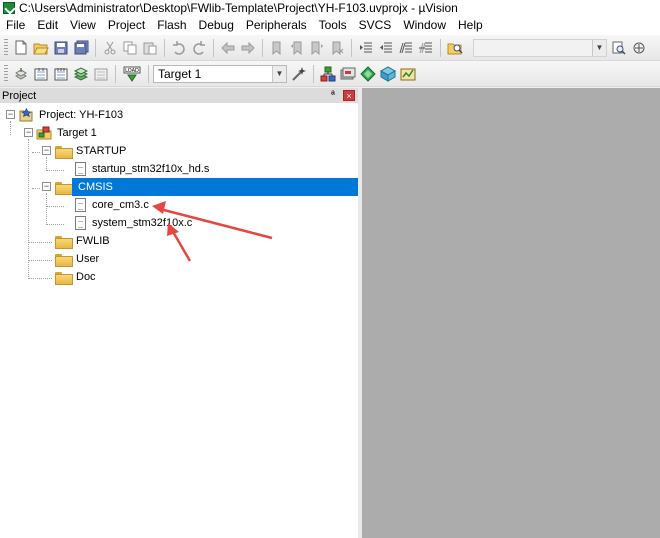 The image size is (660, 538). What do you see at coordinates (80, 205) in the screenshot?
I see `file-icon` at bounding box center [80, 205].